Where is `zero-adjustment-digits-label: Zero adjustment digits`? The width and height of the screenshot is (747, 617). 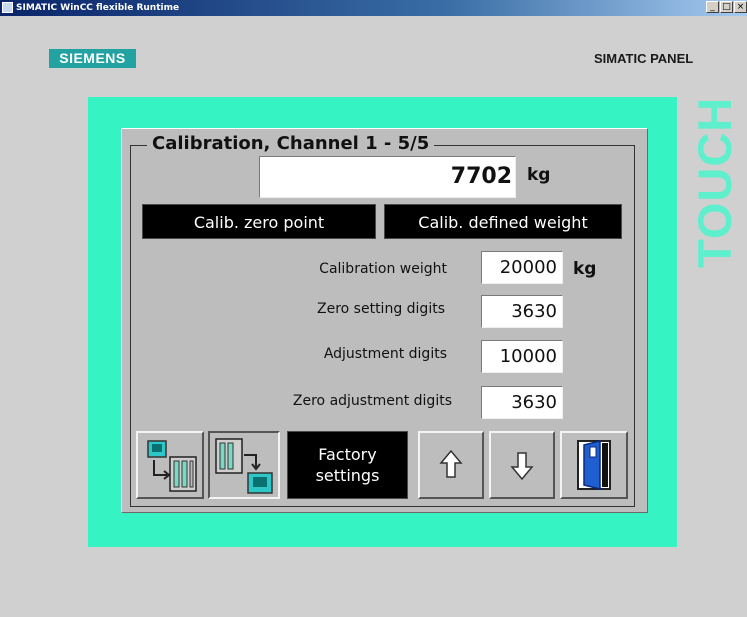 zero-adjustment-digits-label: Zero adjustment digits is located at coordinates (372, 401).